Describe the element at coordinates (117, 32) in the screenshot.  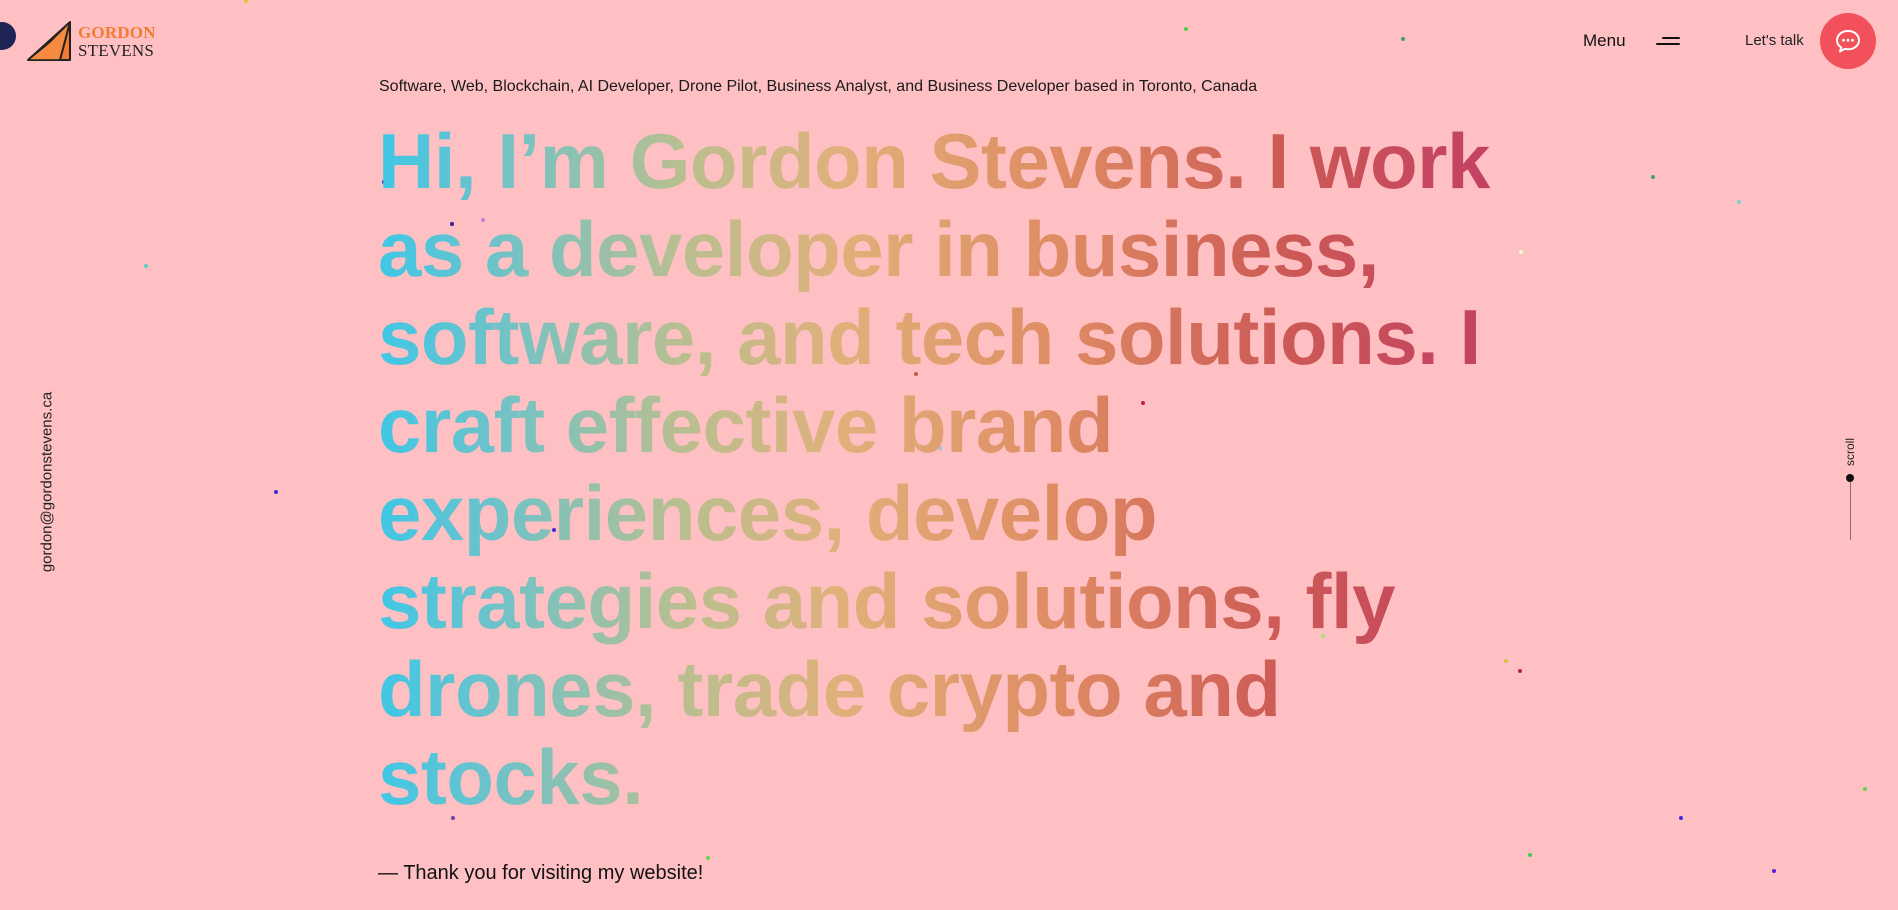
I see `logo-name-first: GORDON` at that location.